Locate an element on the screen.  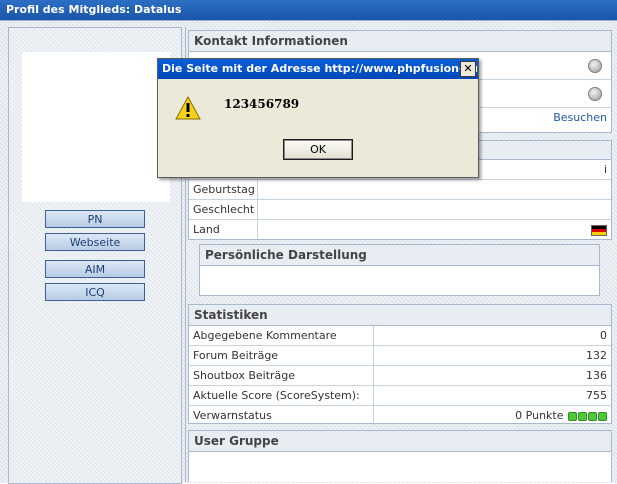
stats-row-label: Aktuelle Score (ScoreSystem): is located at coordinates (276, 395).